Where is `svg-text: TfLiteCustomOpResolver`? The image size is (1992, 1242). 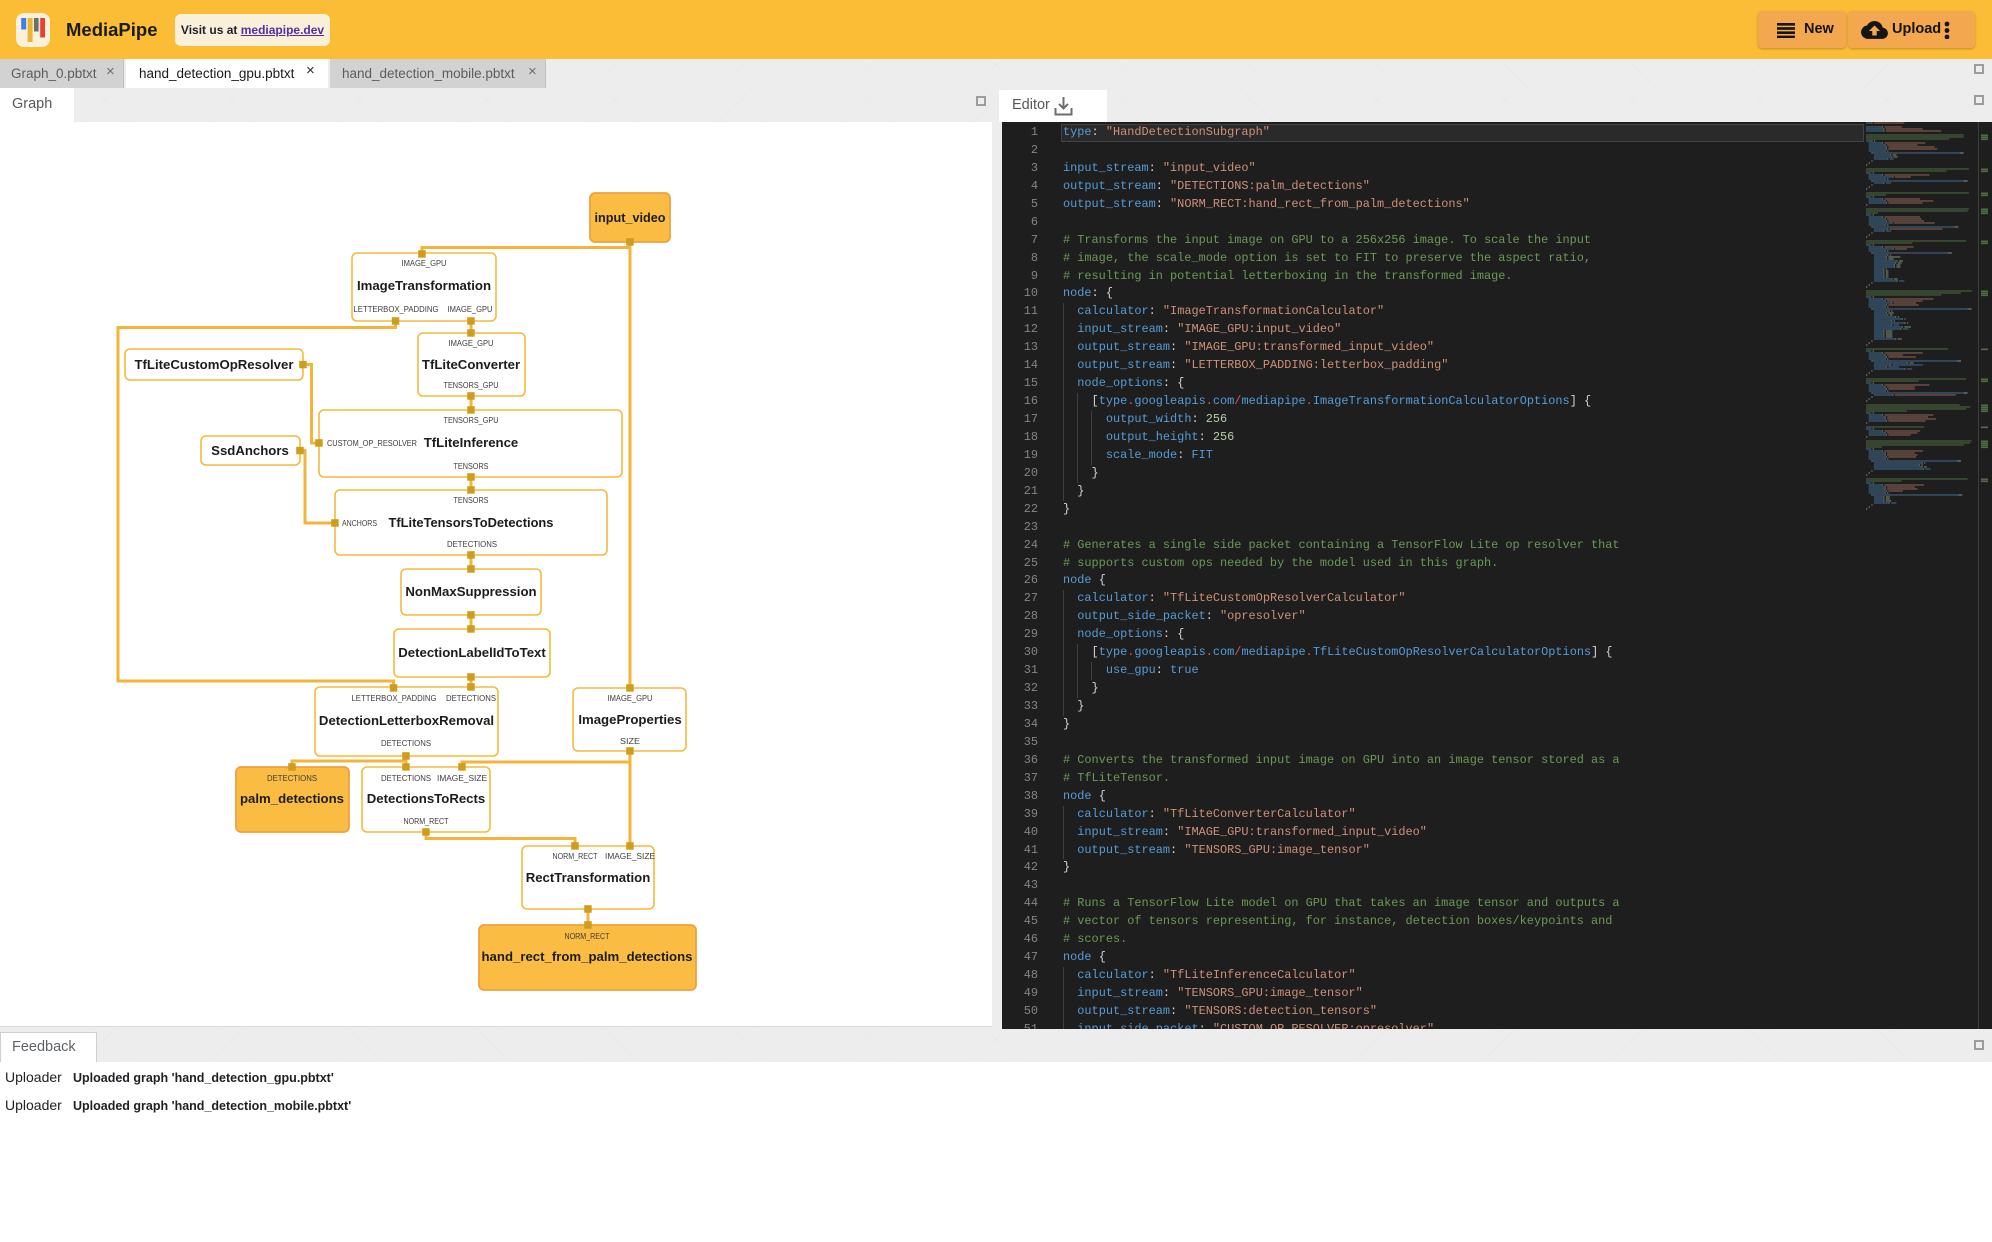 svg-text: TfLiteCustomOpResolver is located at coordinates (213, 364).